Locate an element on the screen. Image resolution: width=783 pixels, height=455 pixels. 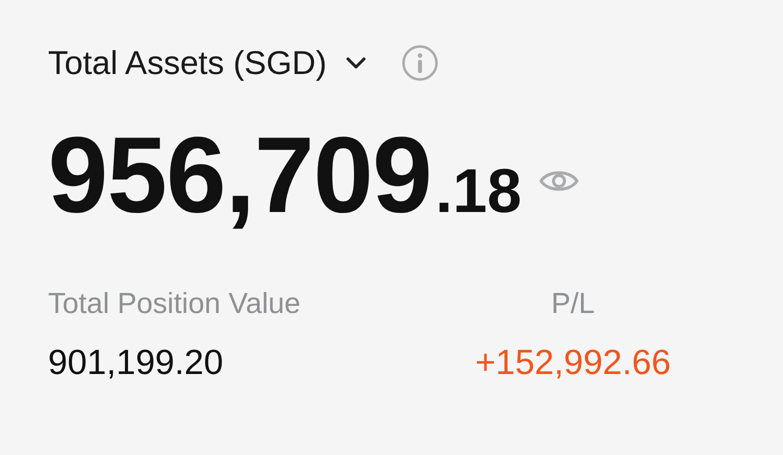
info-icon is located at coordinates (419, 63).